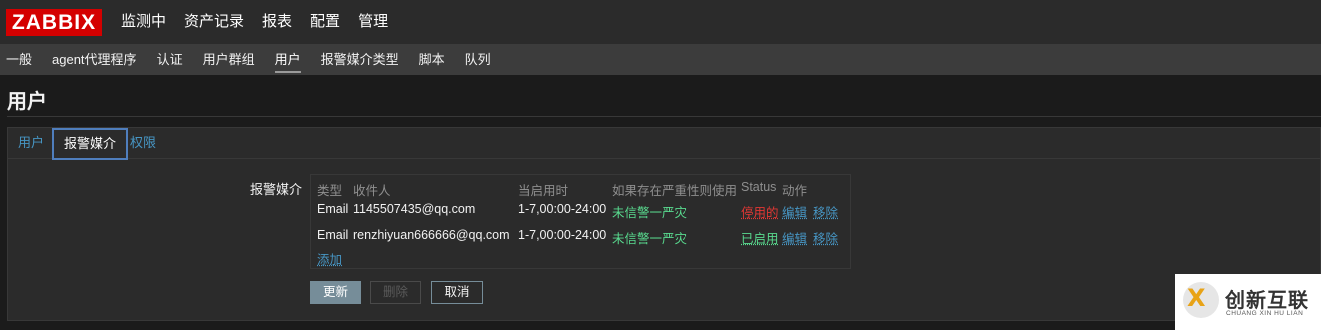 This screenshot has width=1321, height=330. I want to click on column-header-status: Status, so click(759, 187).